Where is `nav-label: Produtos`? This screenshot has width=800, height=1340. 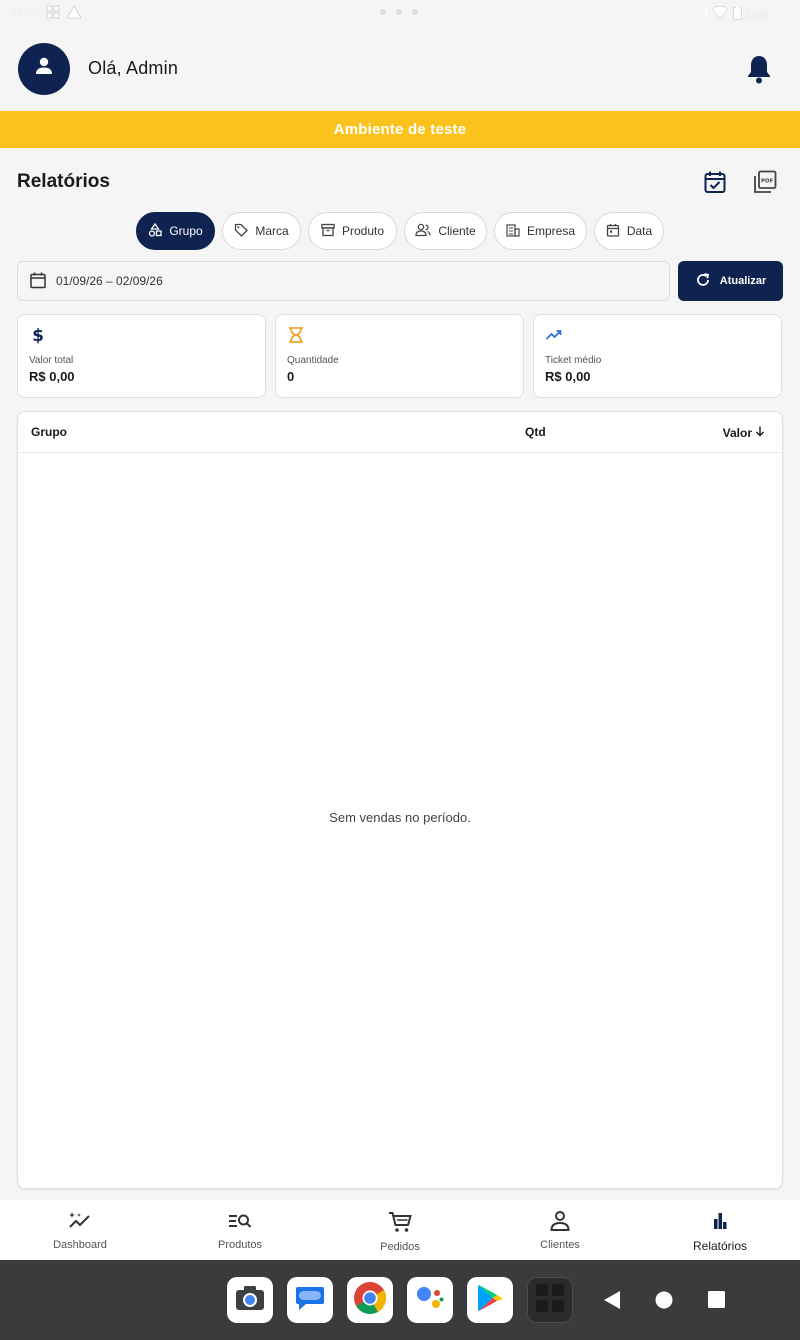 nav-label: Produtos is located at coordinates (240, 1245).